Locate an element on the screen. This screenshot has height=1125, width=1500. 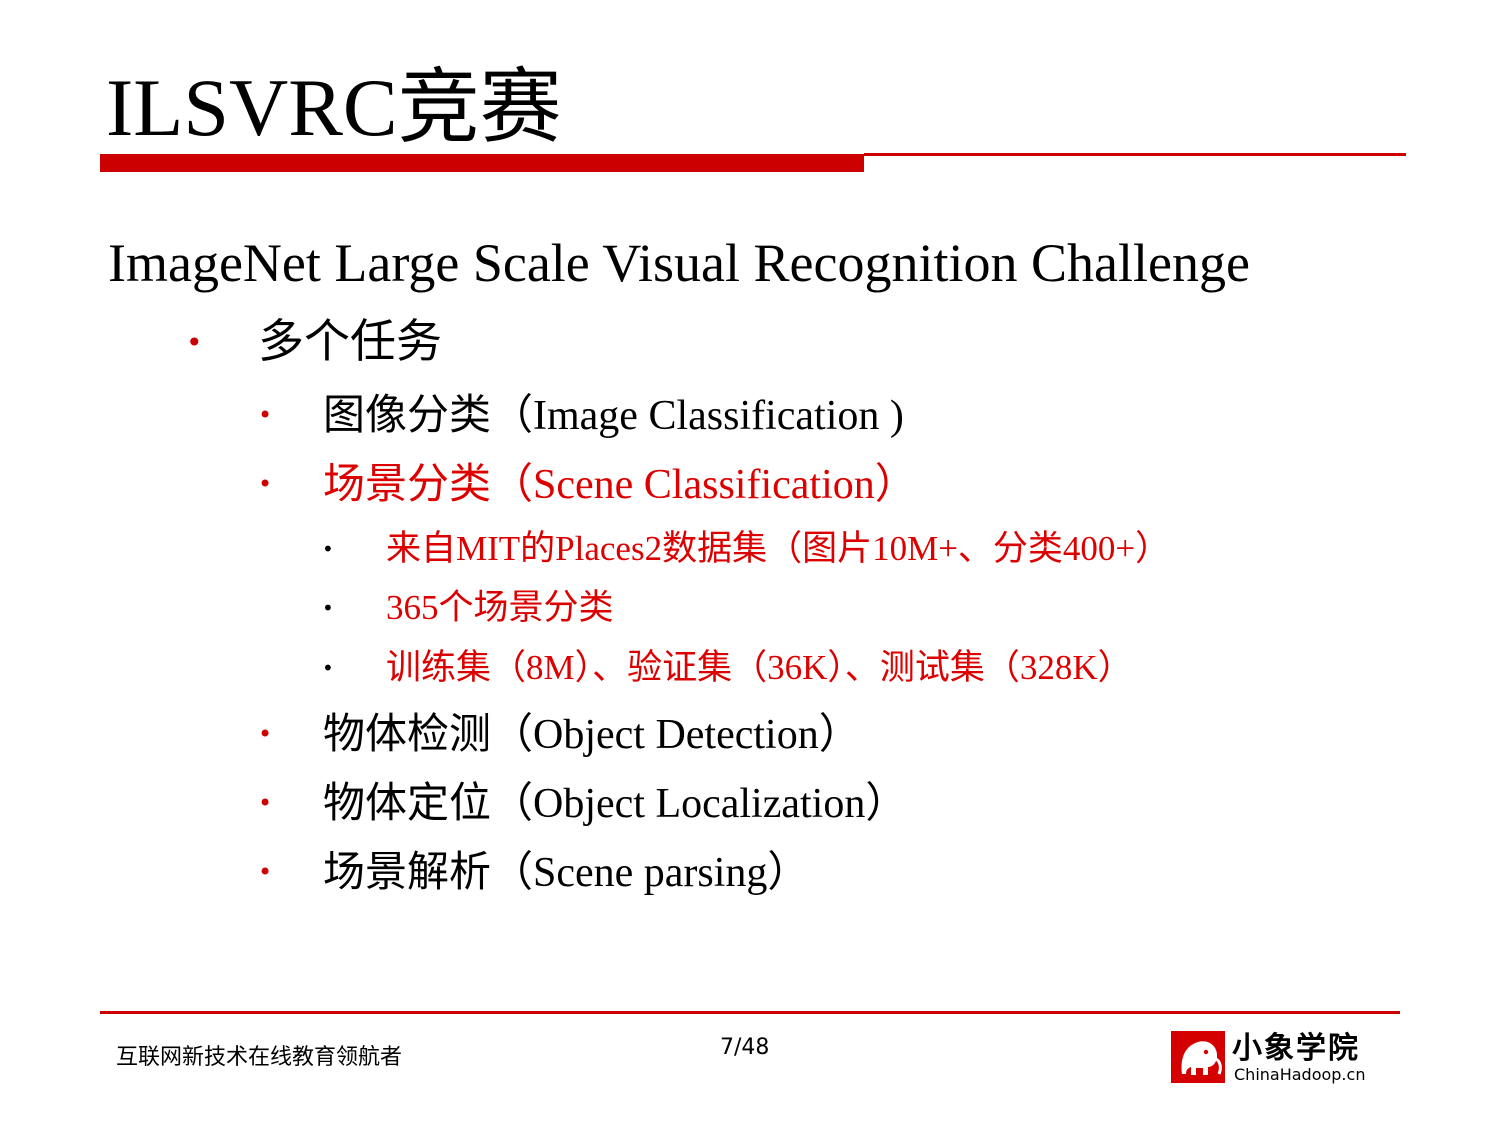
title-underline-thin is located at coordinates (1135, 154).